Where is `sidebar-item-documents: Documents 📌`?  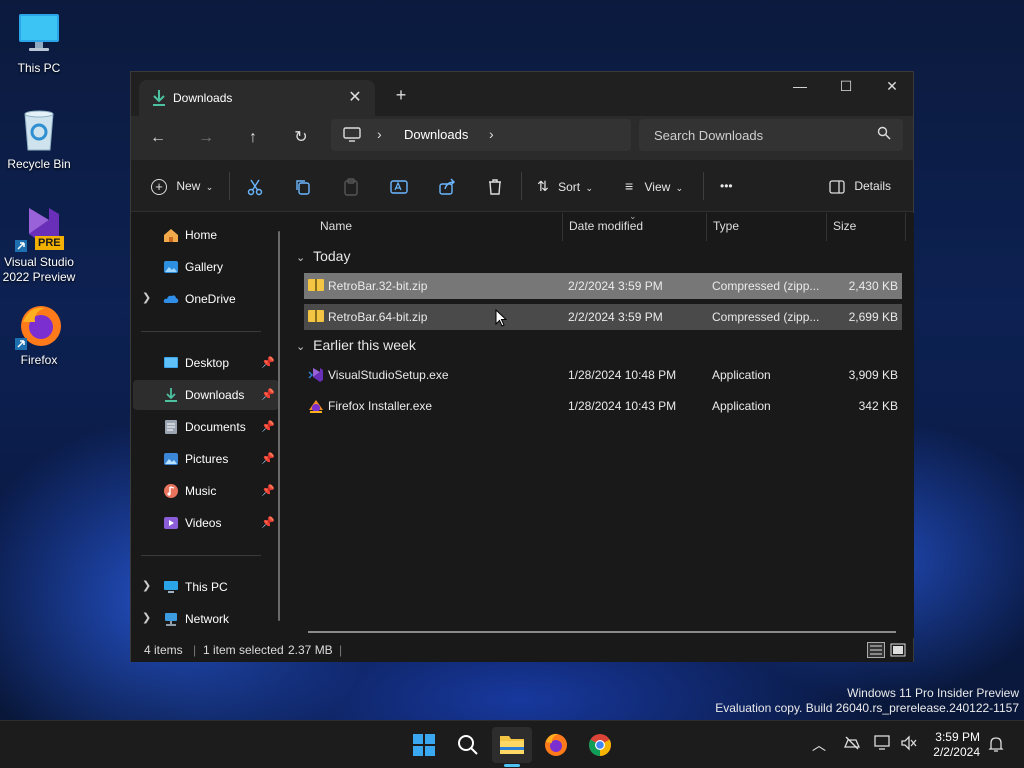
sidebar-item-documents: Documents 📌 is located at coordinates (206, 427).